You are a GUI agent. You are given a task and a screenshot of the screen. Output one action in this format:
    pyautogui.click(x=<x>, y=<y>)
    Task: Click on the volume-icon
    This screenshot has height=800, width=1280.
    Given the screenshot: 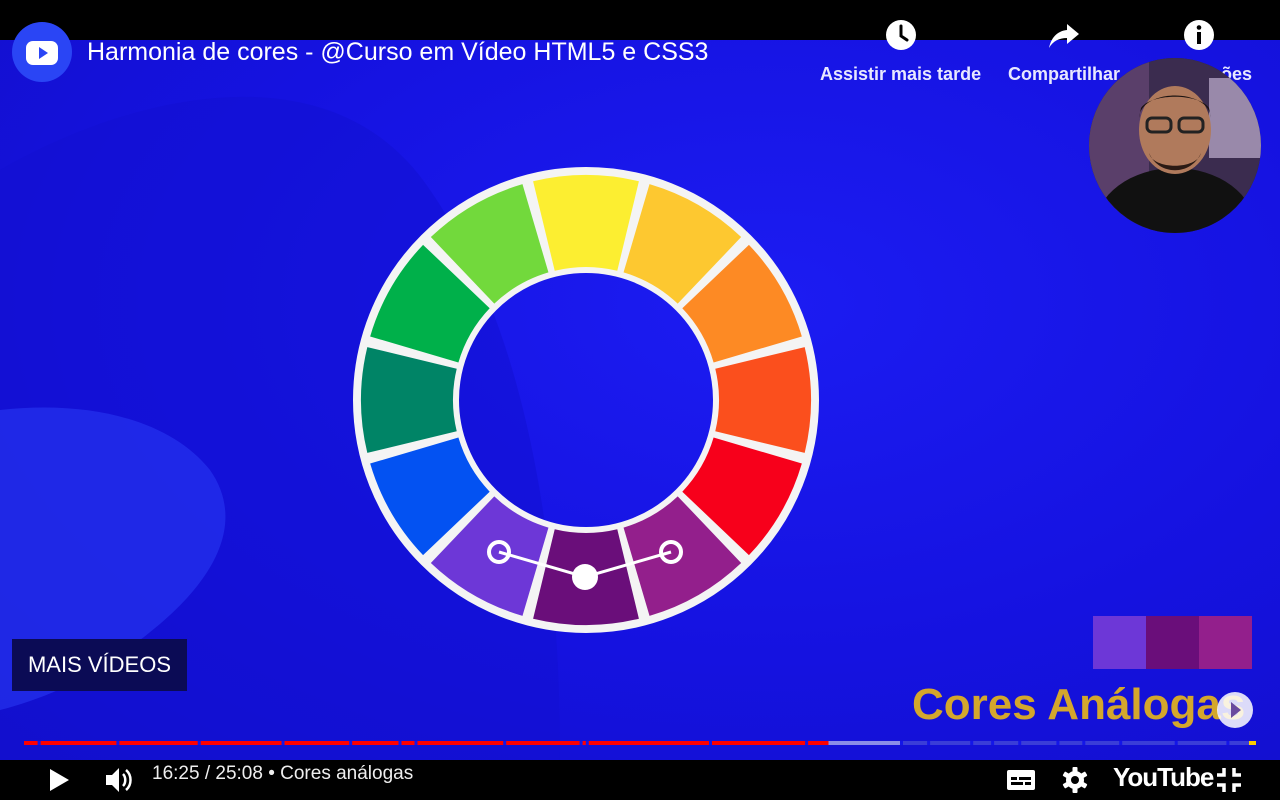 What is the action you would take?
    pyautogui.click(x=119, y=780)
    